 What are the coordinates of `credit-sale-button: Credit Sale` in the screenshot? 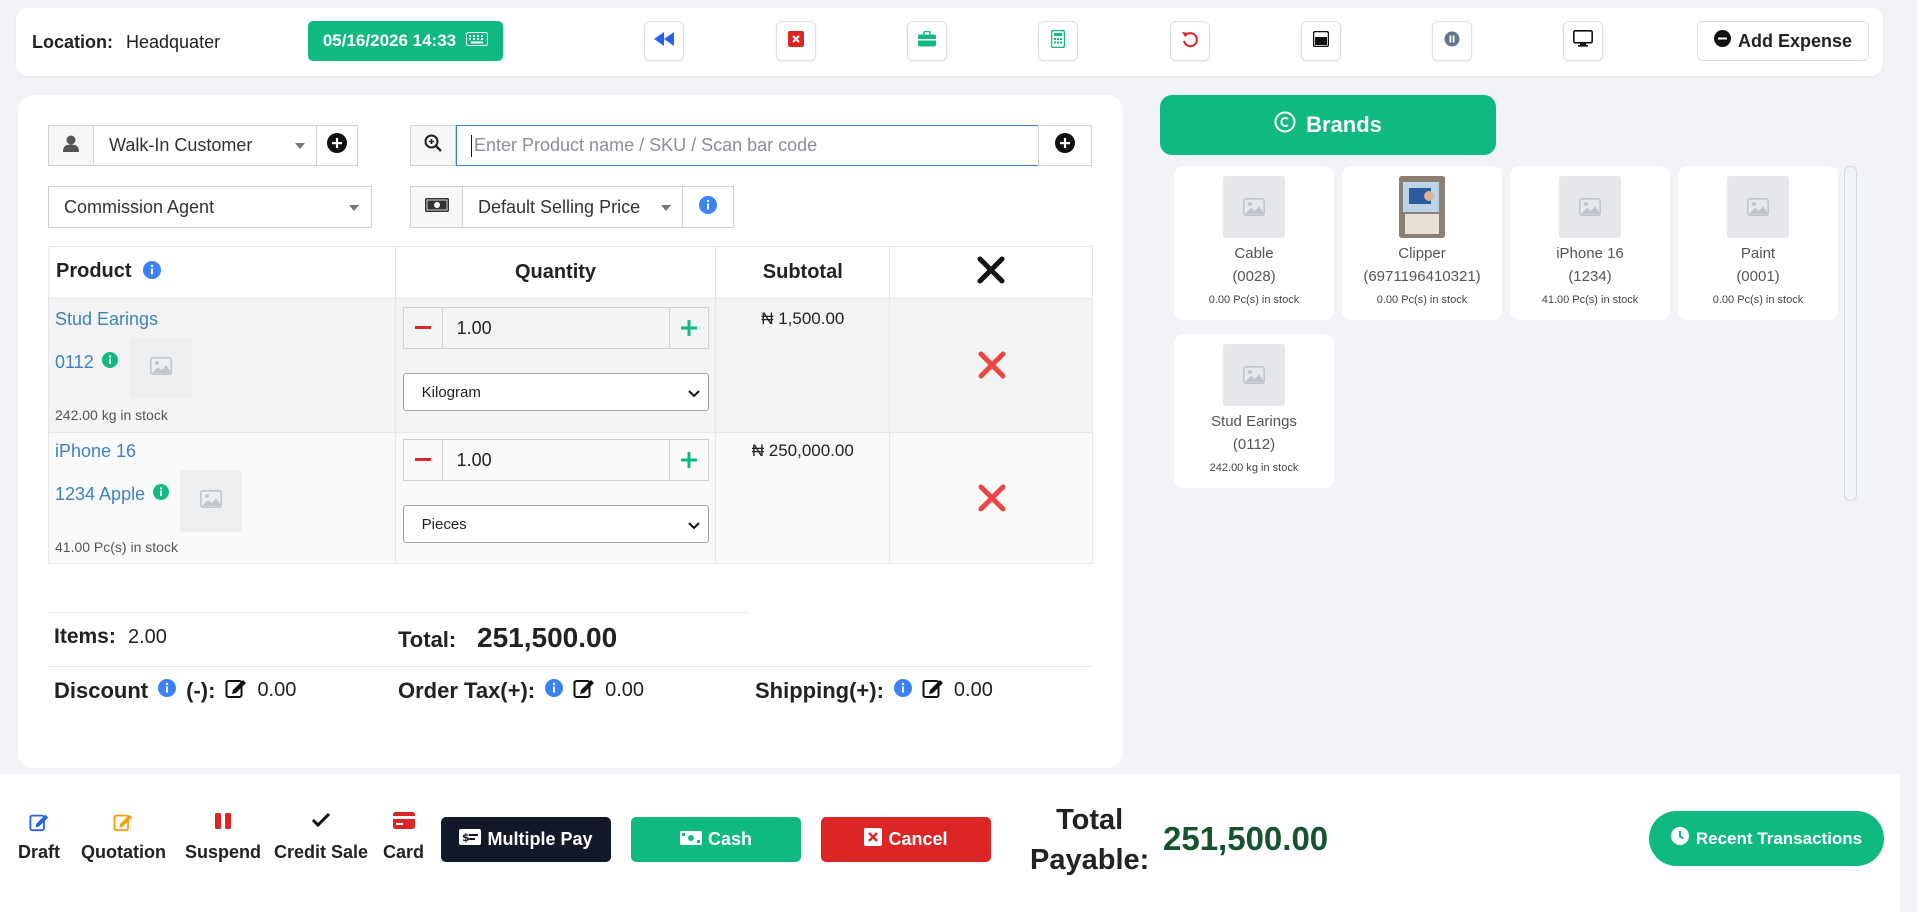 It's located at (321, 837).